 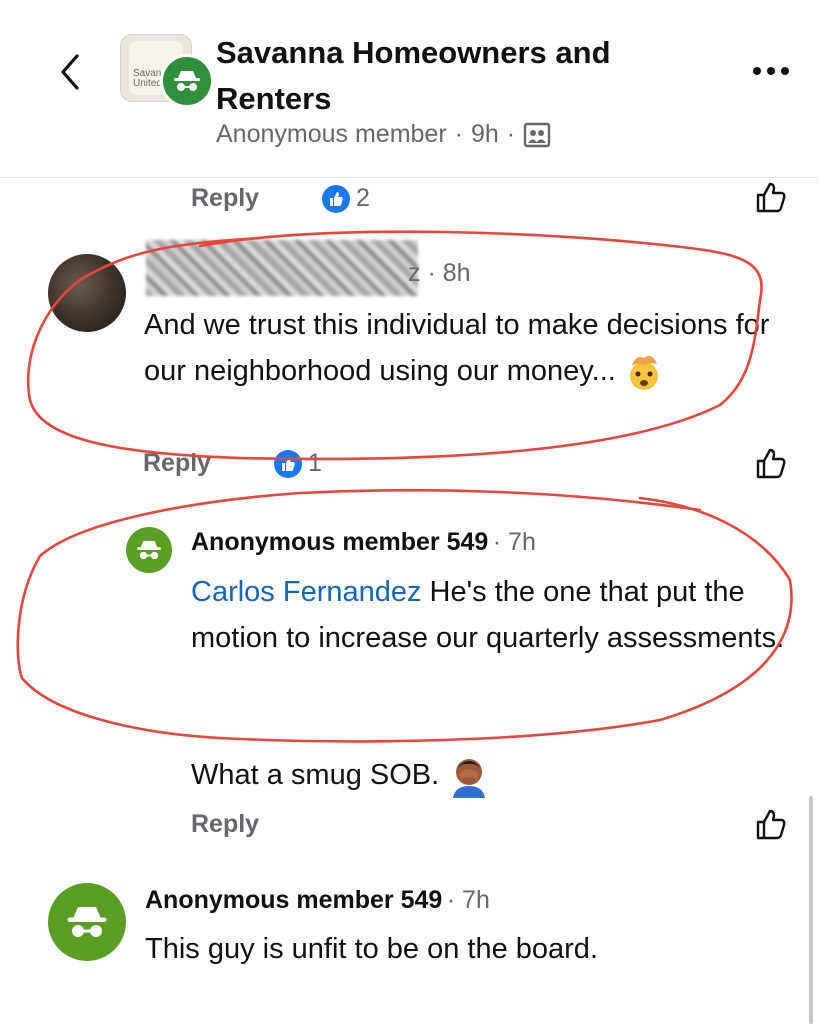 What do you see at coordinates (315, 463) in the screenshot?
I see `like-count-text: 1` at bounding box center [315, 463].